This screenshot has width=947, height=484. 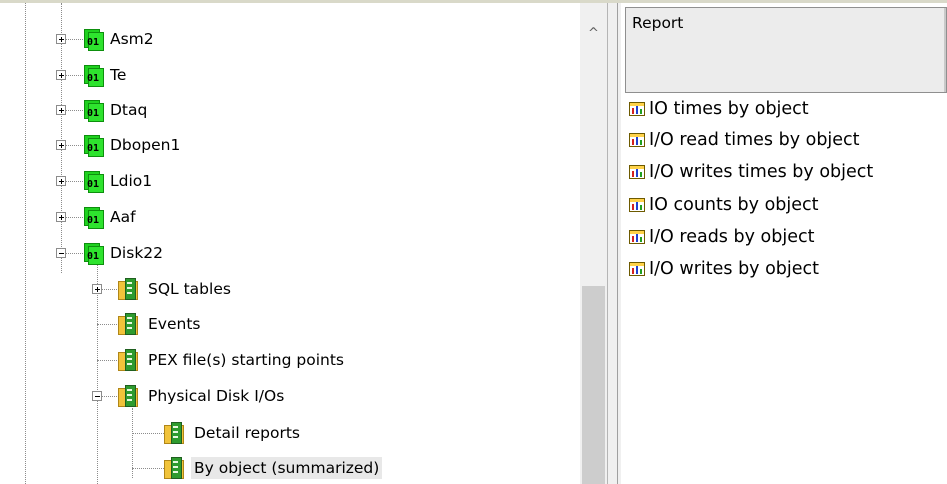 What do you see at coordinates (123, 217) in the screenshot?
I see `tree-node-label: Aaf` at bounding box center [123, 217].